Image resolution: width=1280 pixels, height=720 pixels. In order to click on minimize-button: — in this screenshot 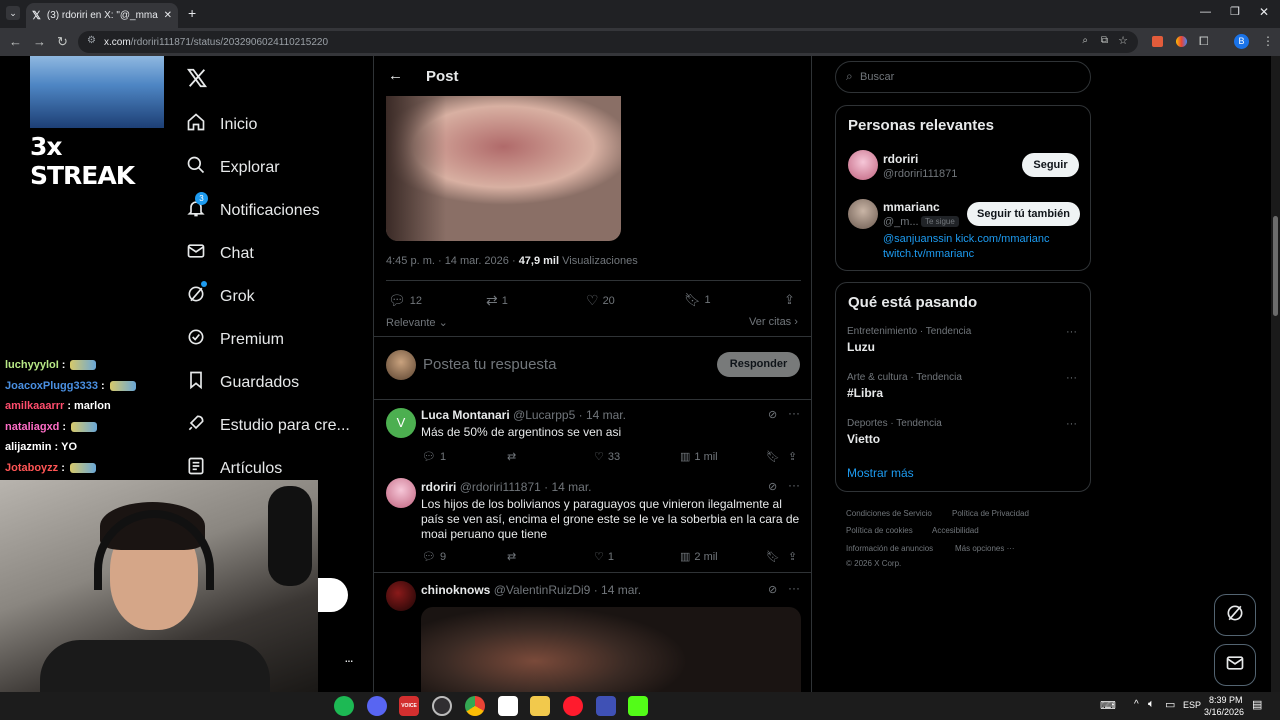, I will do `click(1205, 12)`.